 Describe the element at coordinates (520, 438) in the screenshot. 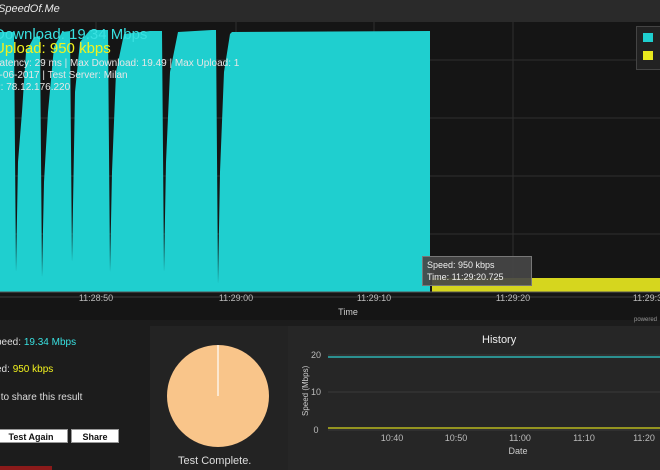

I see `history-x-tick: 11:00` at that location.